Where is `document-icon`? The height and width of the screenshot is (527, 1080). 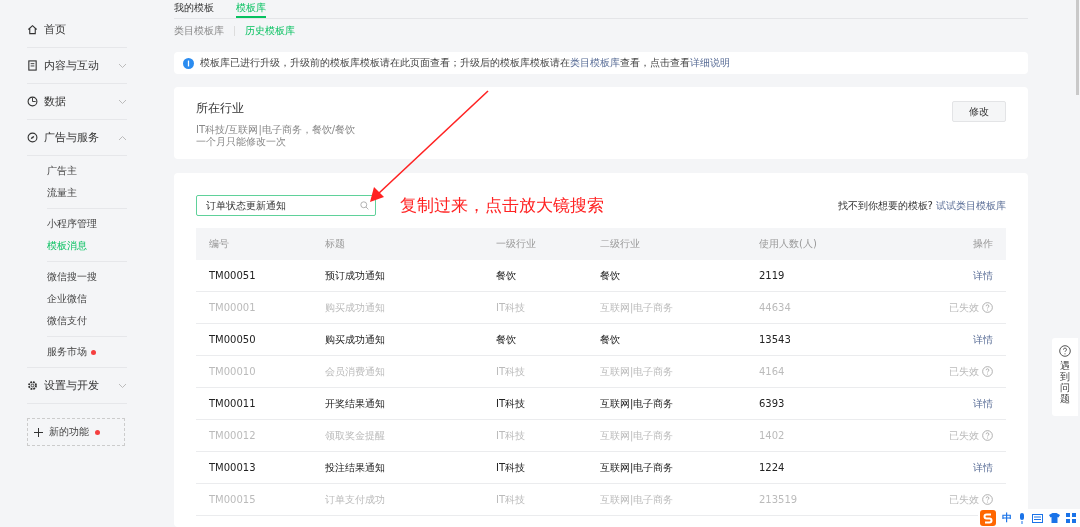
document-icon is located at coordinates (32, 65).